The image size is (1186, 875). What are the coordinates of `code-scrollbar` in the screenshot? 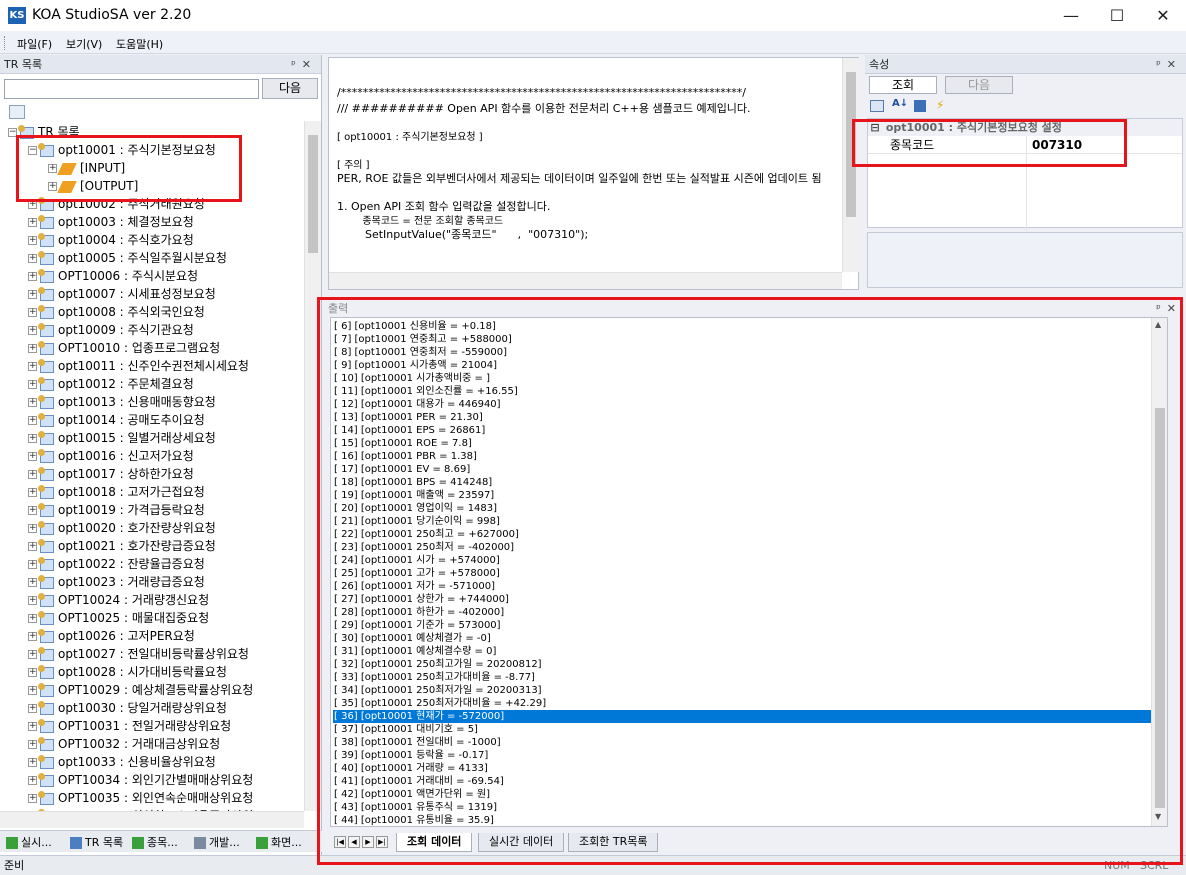 It's located at (850, 165).